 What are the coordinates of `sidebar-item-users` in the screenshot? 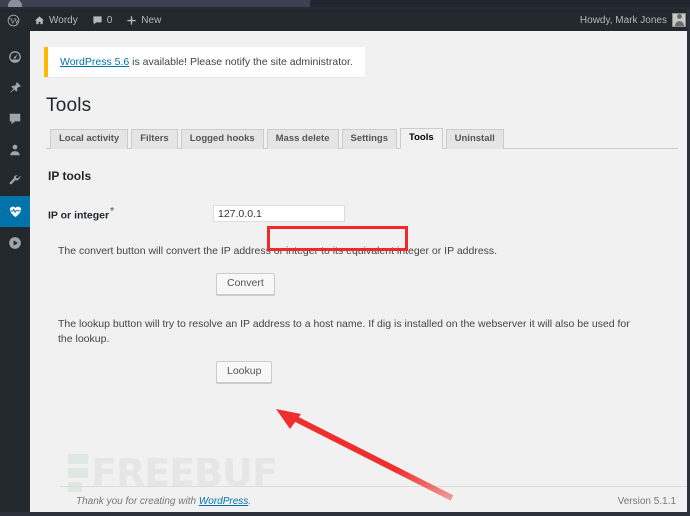 It's located at (15, 149).